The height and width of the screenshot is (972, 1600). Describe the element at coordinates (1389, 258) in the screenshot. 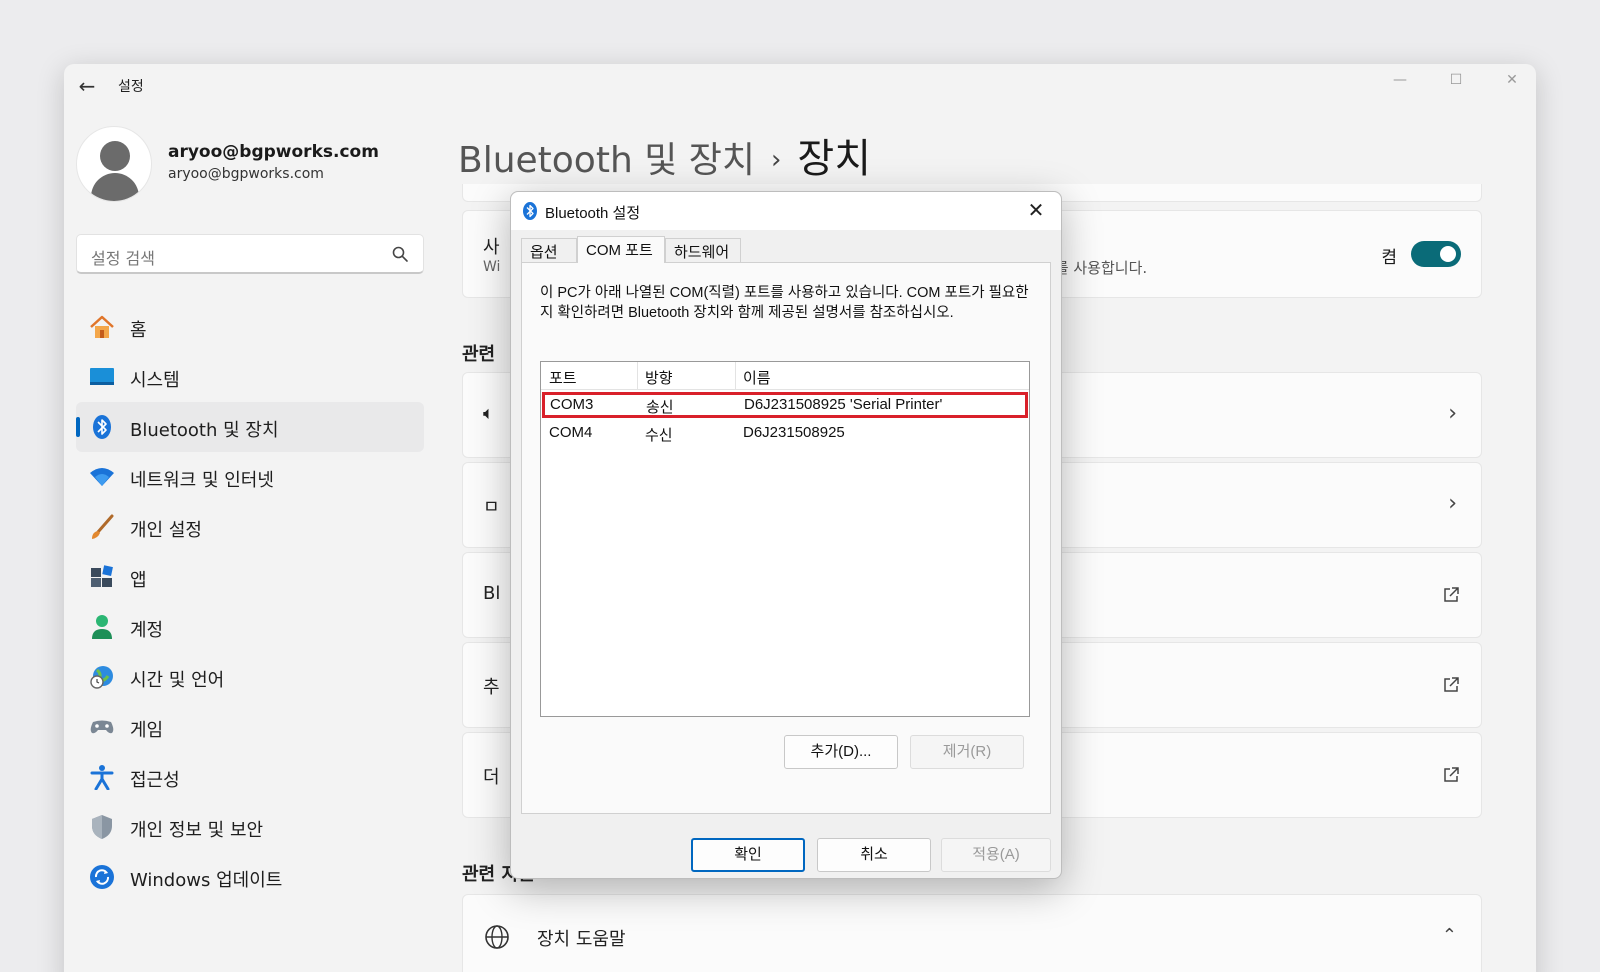

I see `toggle-state-label: 켬` at that location.